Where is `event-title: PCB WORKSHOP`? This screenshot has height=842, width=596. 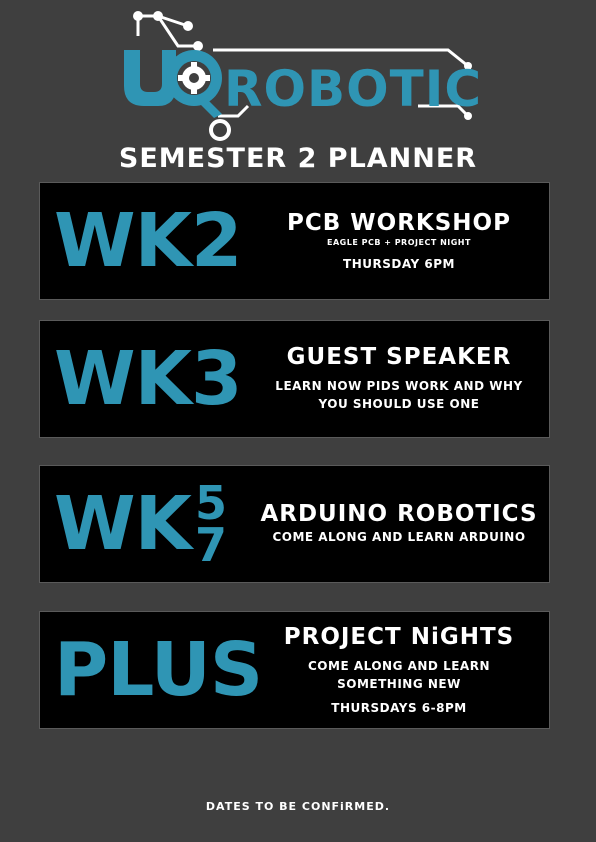
event-title: PCB WORKSHOP is located at coordinates (399, 223).